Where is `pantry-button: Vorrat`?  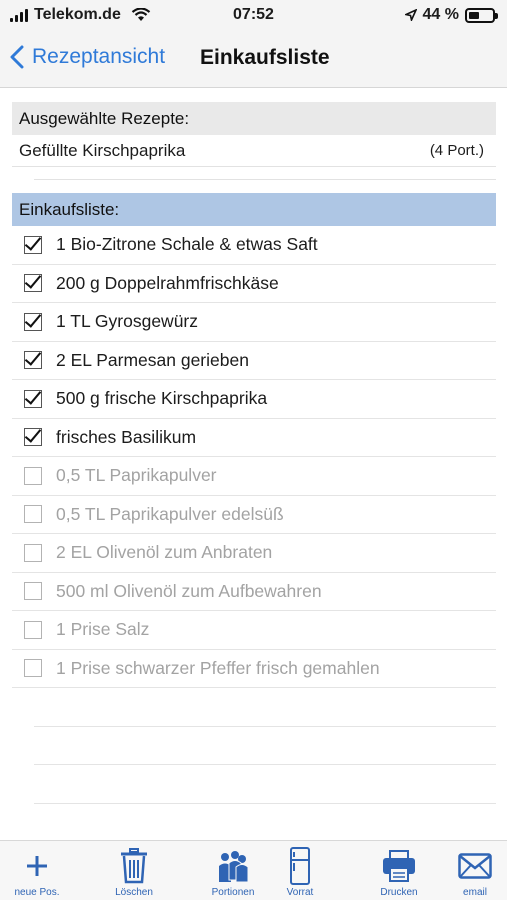 pantry-button: Vorrat is located at coordinates (300, 872).